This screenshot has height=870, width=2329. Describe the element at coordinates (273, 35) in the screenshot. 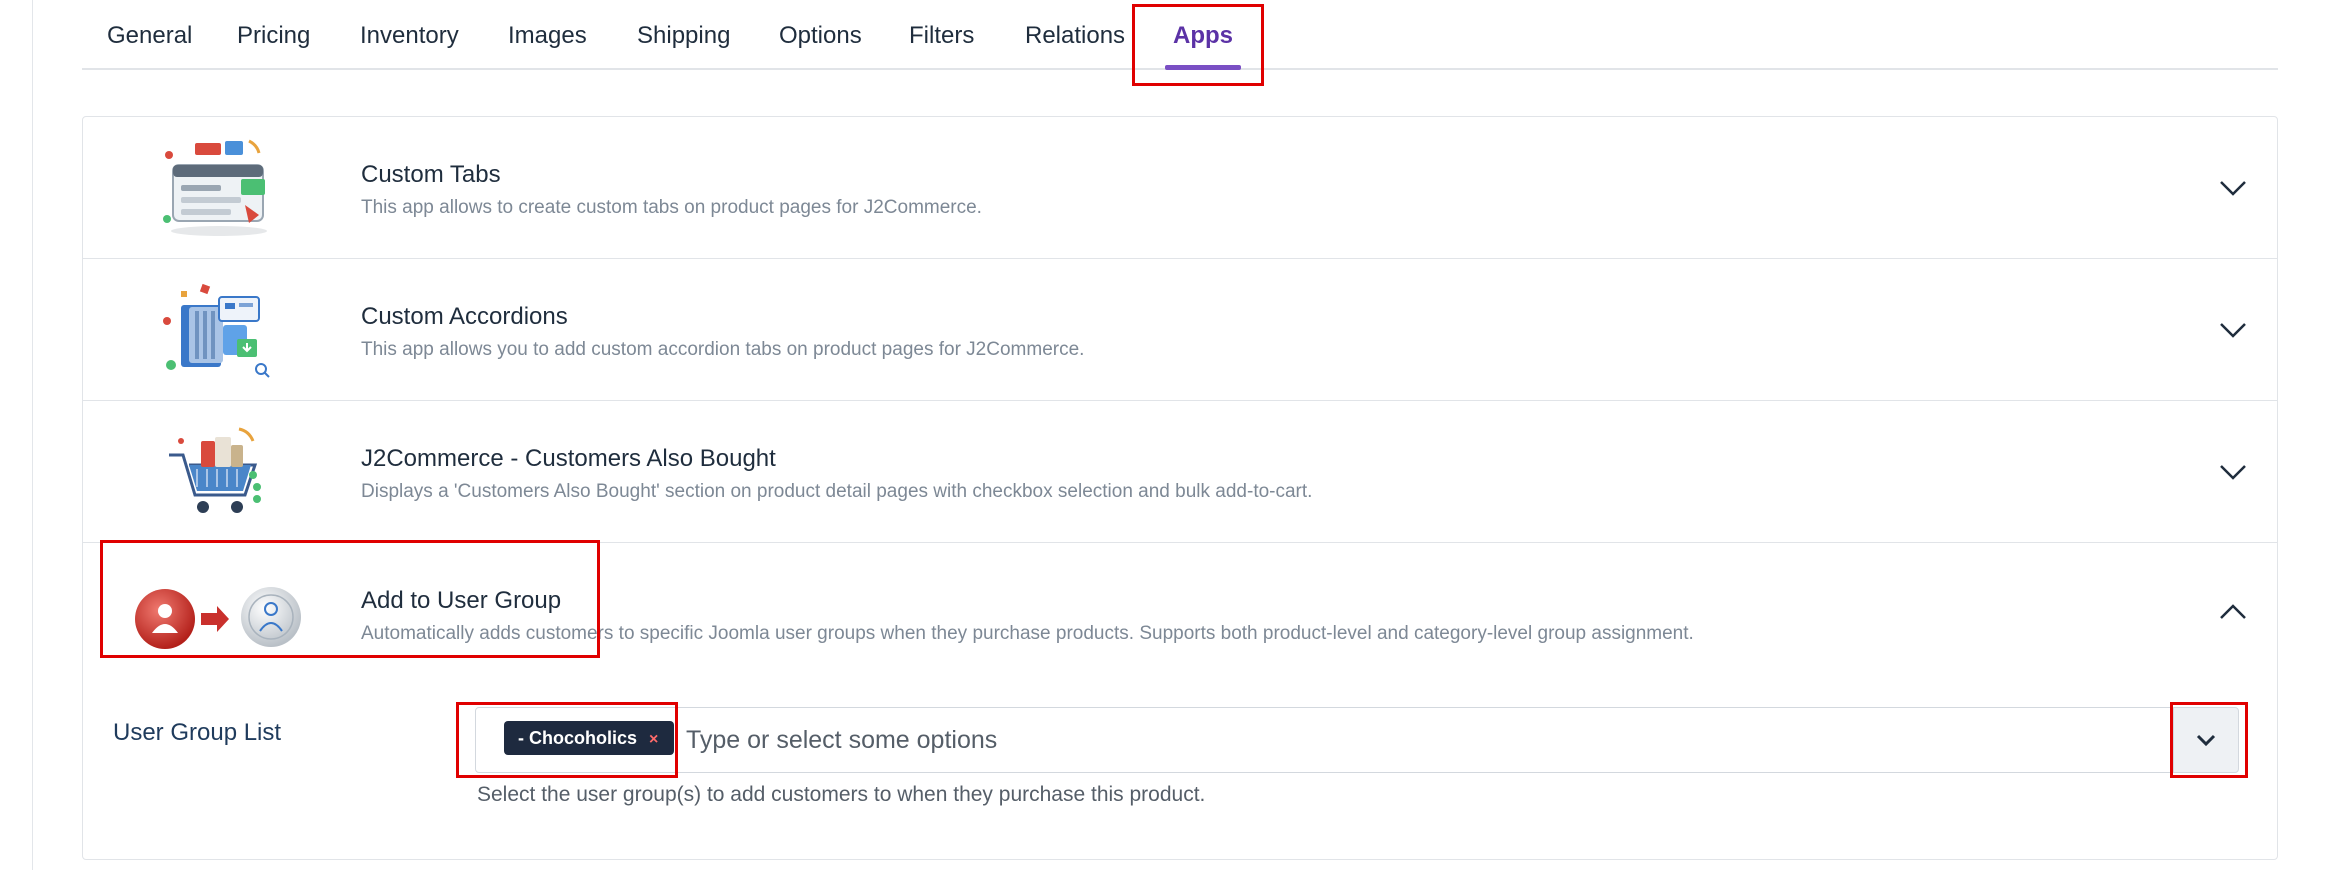

I see `tab-pricing: Pricing` at that location.